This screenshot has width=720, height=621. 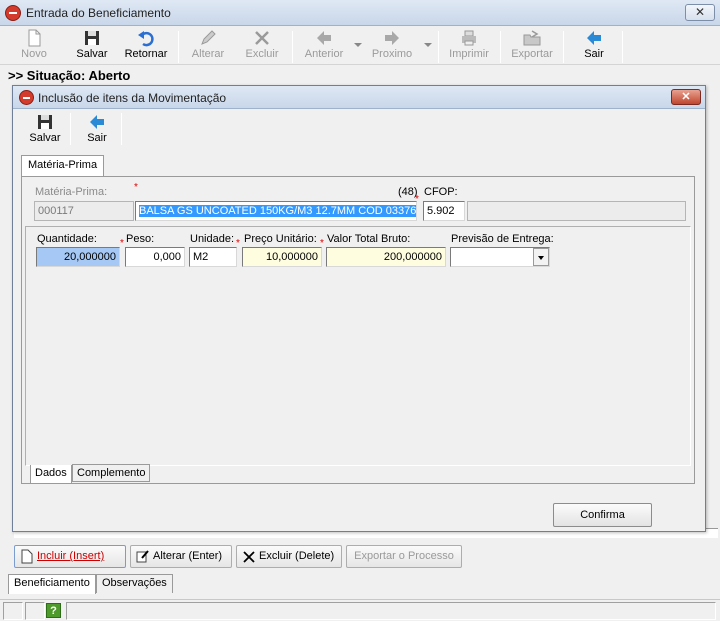 I want to click on help-icon: ?, so click(x=53, y=610).